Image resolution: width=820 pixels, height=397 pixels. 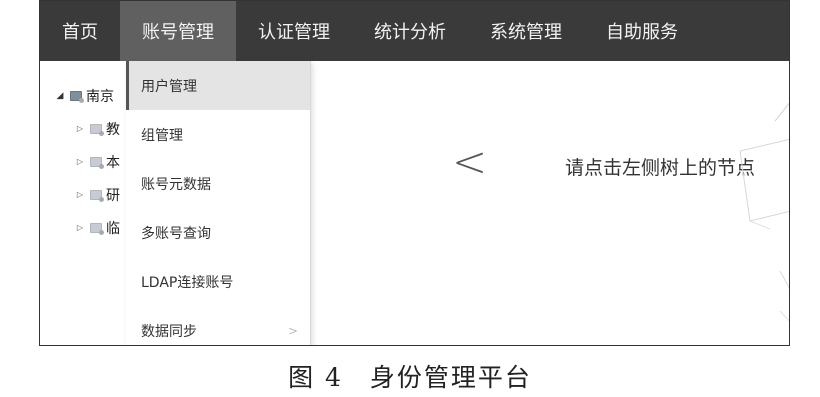 What do you see at coordinates (169, 331) in the screenshot?
I see `menu-item-label: 数据同步` at bounding box center [169, 331].